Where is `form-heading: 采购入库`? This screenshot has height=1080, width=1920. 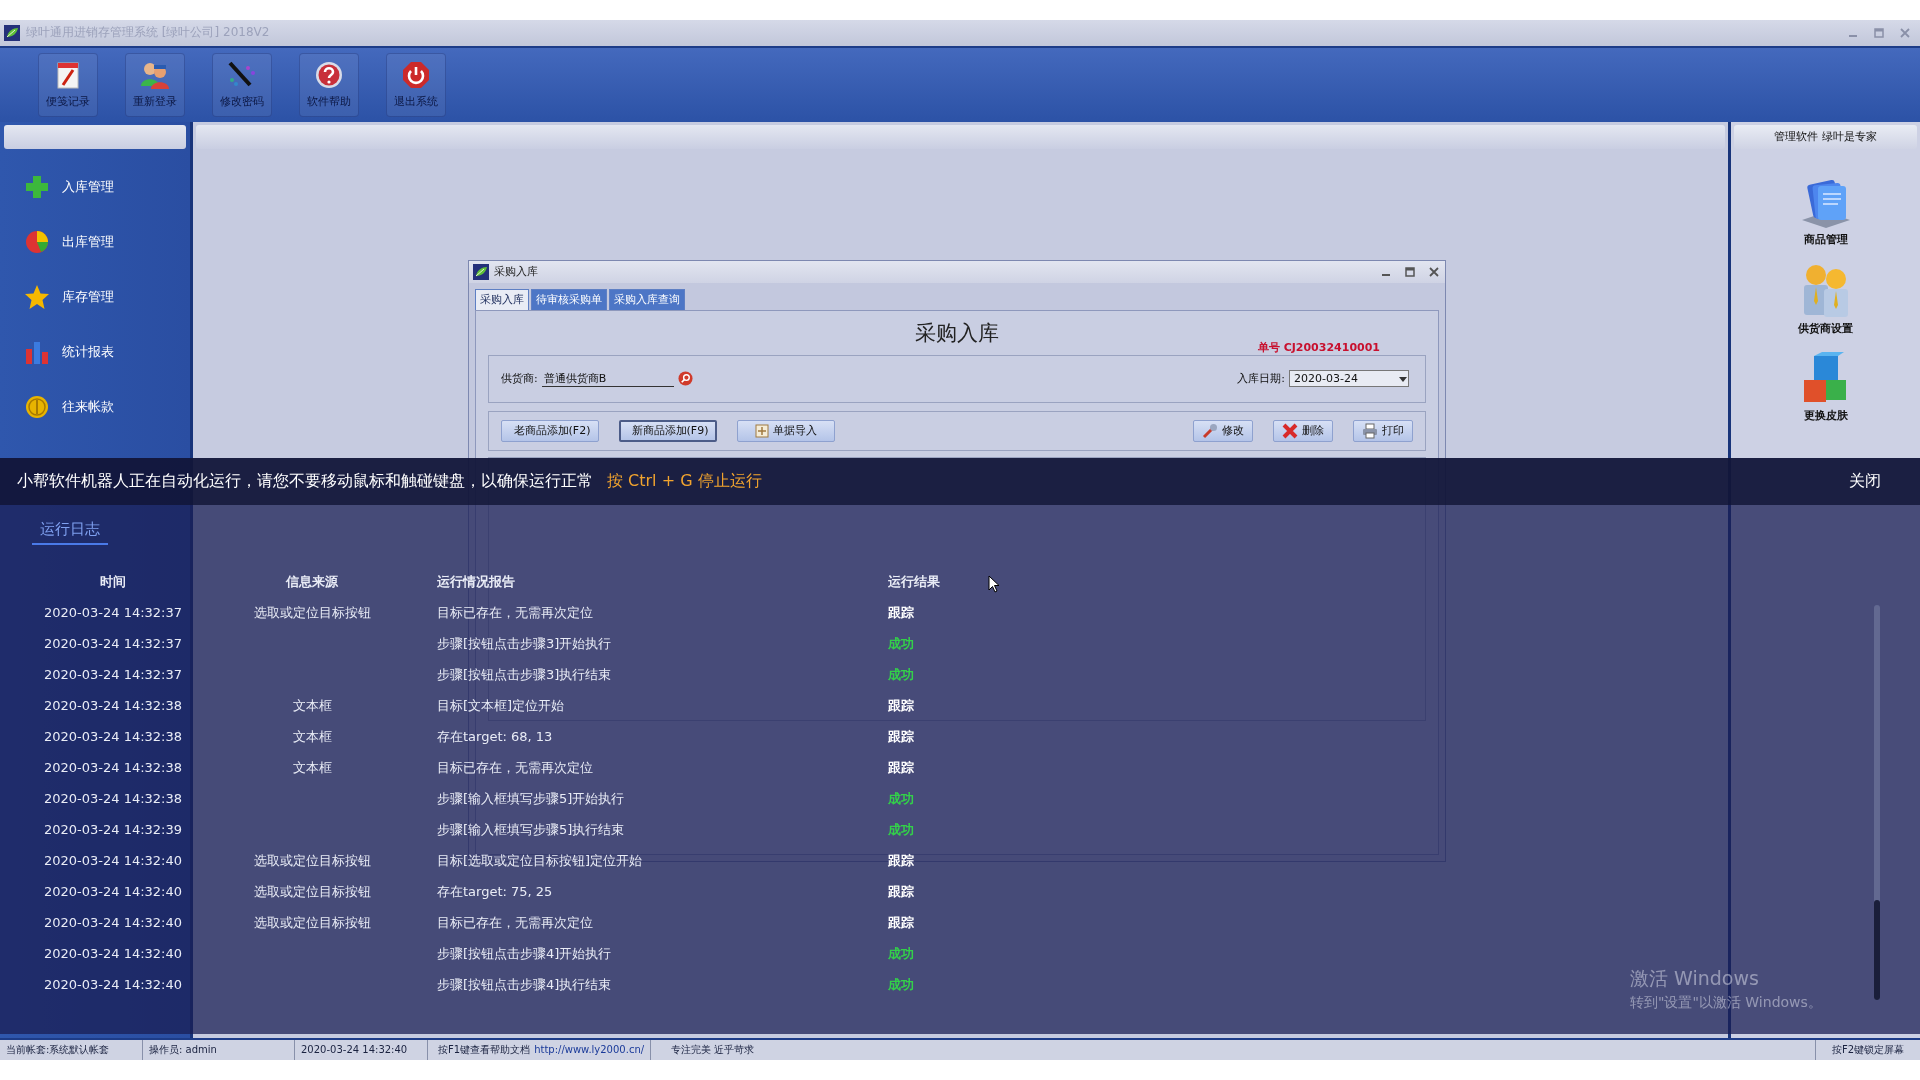 form-heading: 采购入库 is located at coordinates (957, 333).